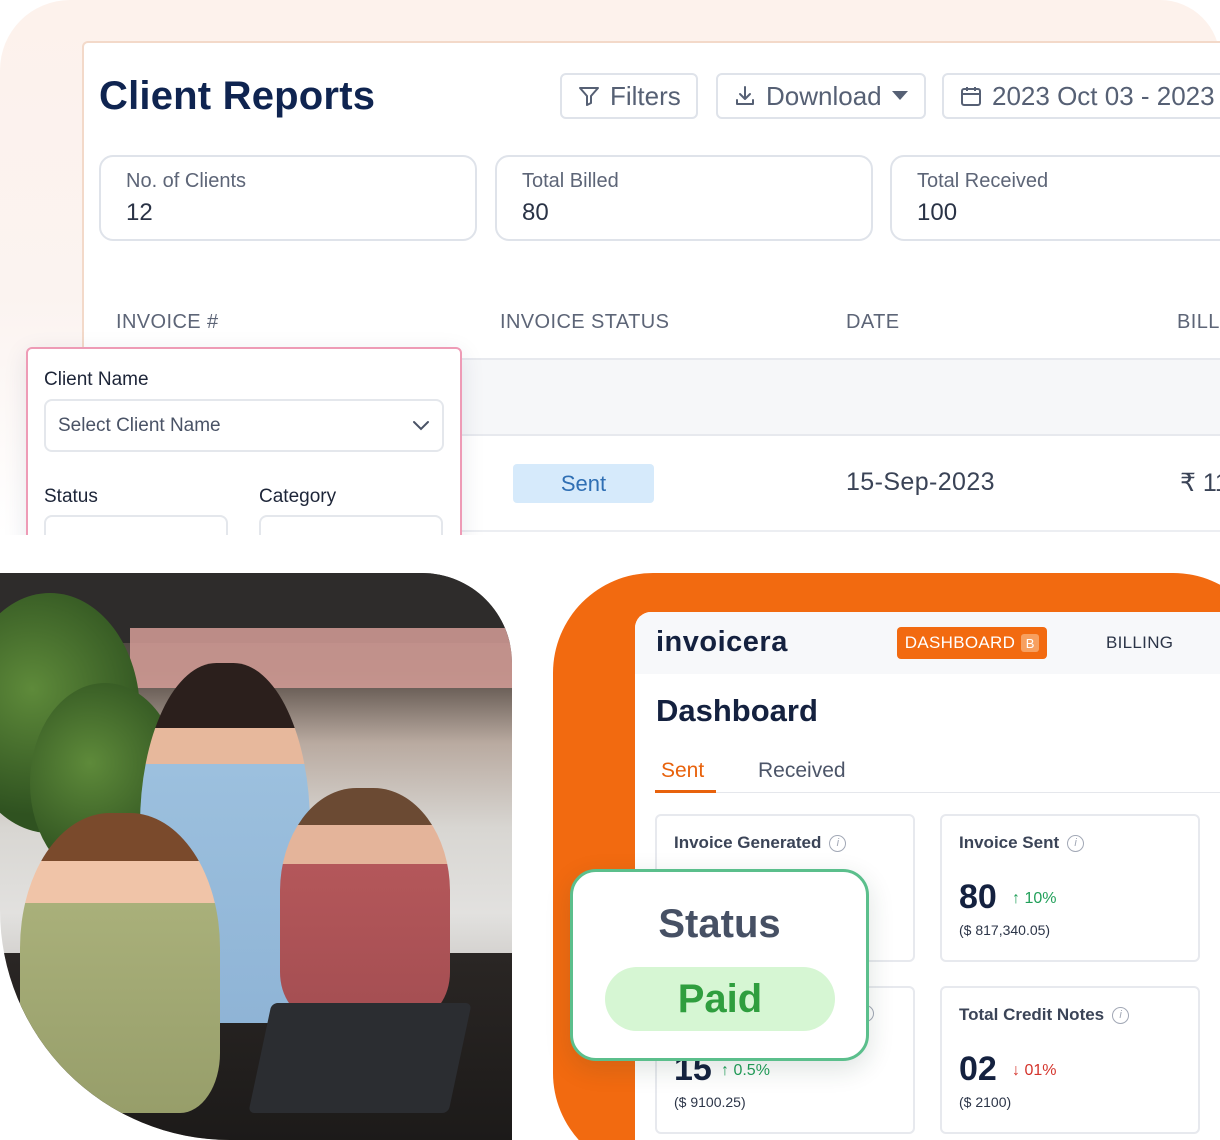  I want to click on row-divider, so click(830, 531).